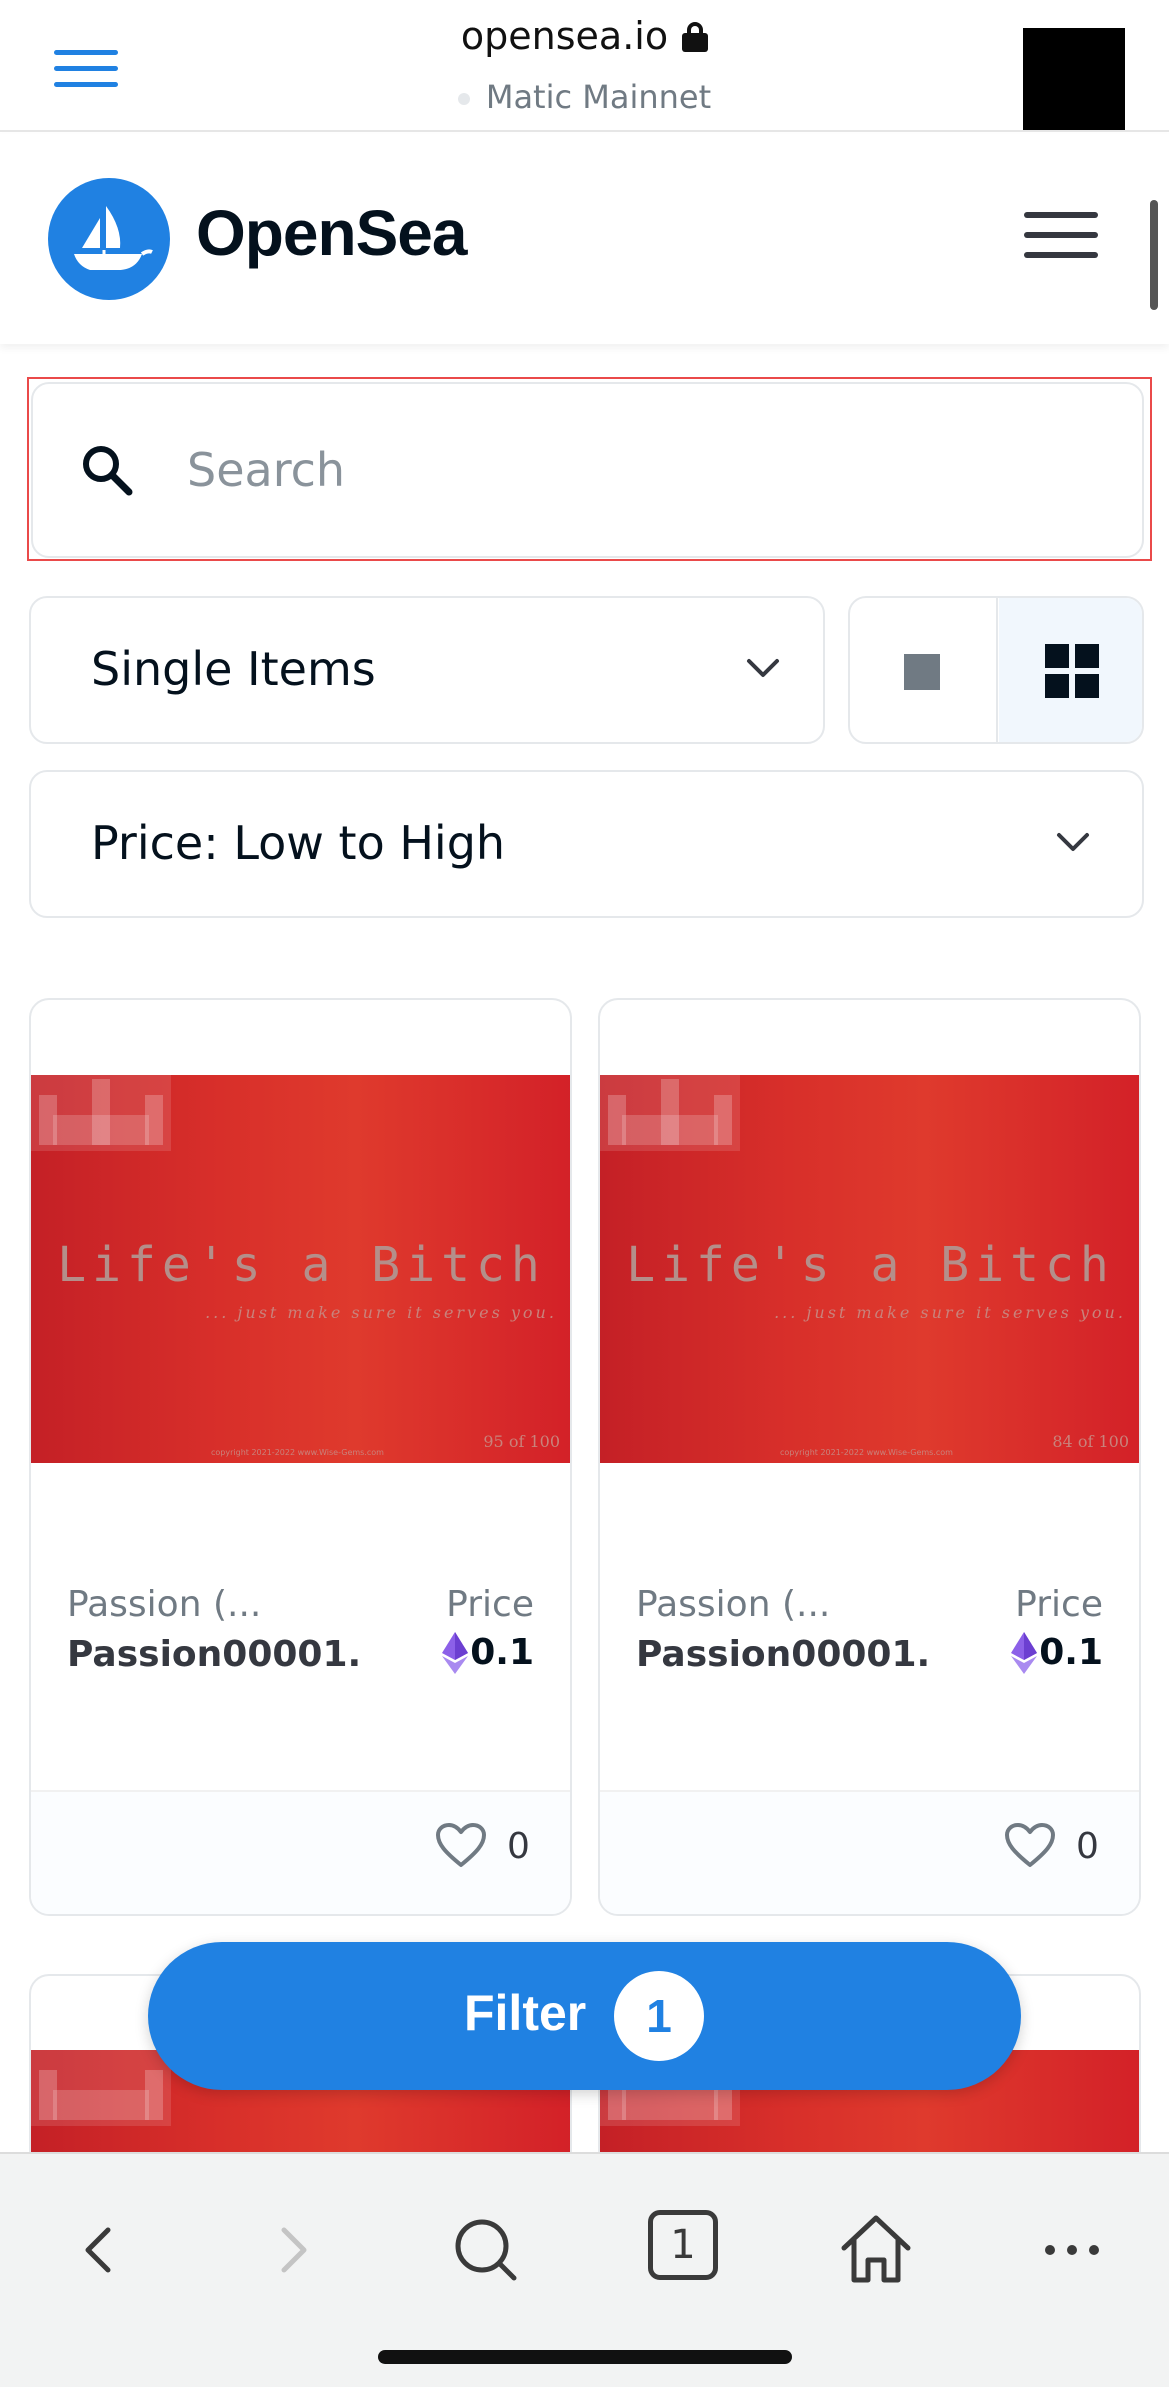 The height and width of the screenshot is (2387, 1169). I want to click on brand-name: OpenSea, so click(331, 233).